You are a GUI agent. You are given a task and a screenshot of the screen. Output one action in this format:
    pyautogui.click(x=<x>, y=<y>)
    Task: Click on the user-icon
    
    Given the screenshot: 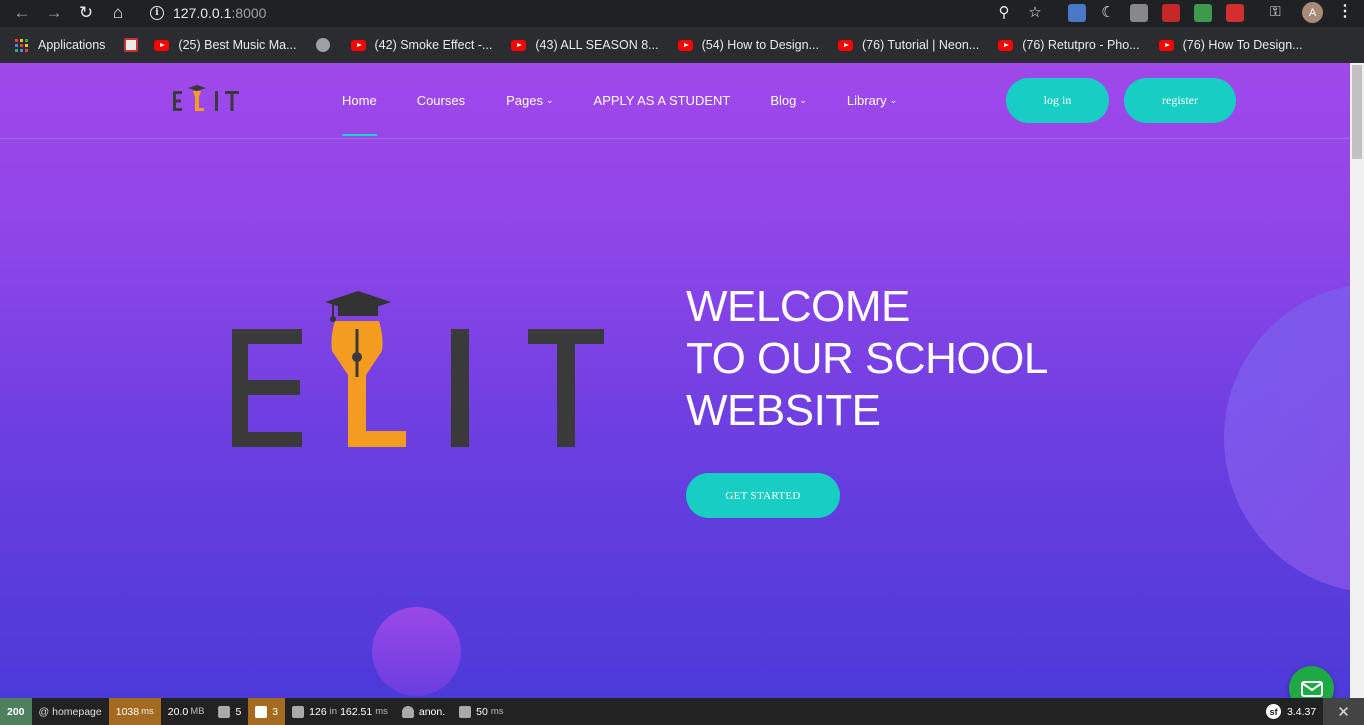 What is the action you would take?
    pyautogui.click(x=407, y=711)
    